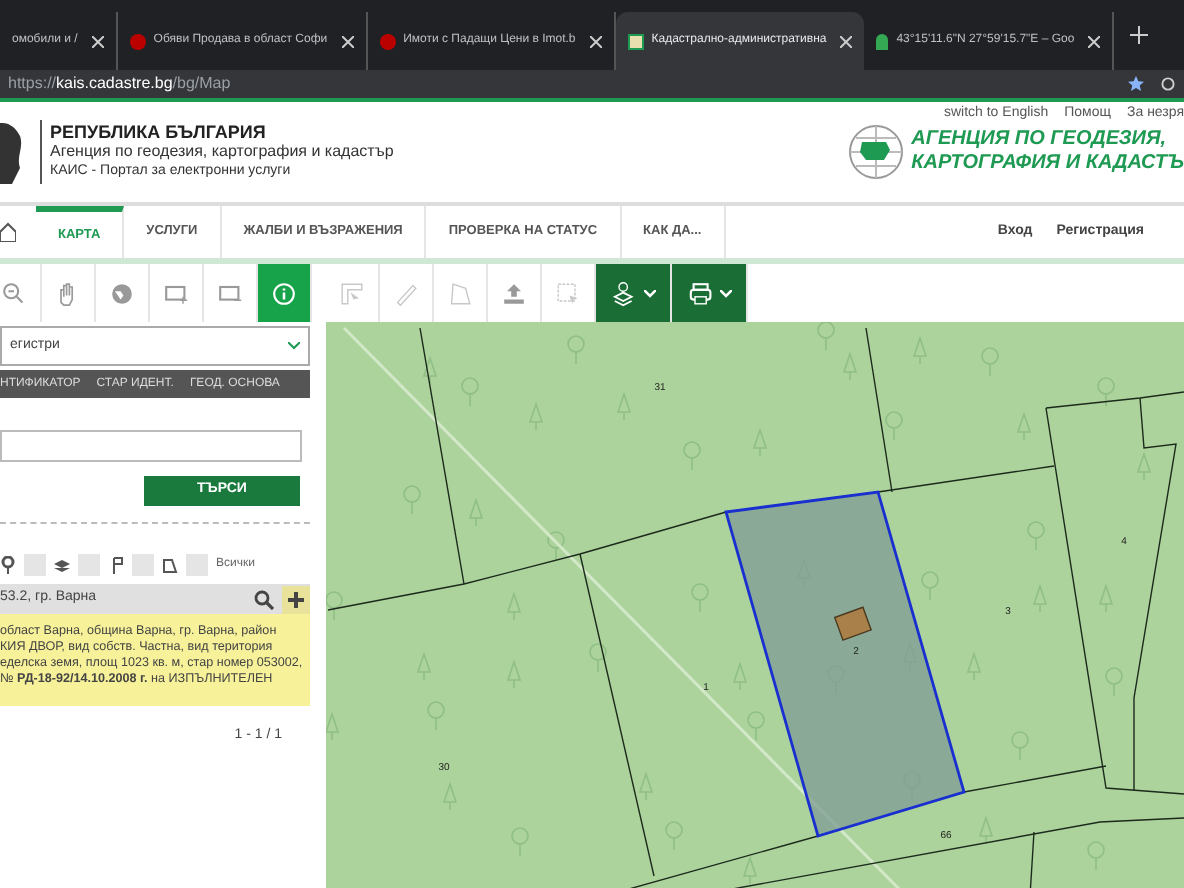  I want to click on printer-icon, so click(701, 293).